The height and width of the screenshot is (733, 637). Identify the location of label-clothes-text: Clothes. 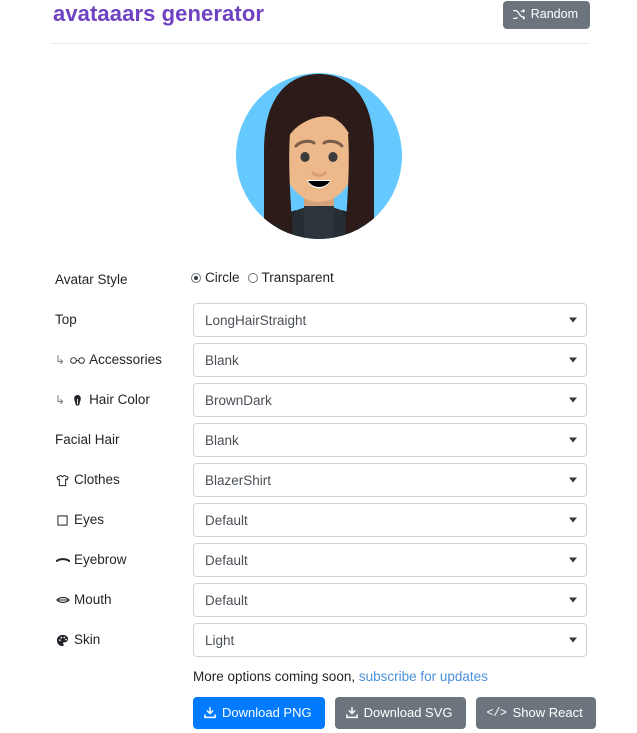
(97, 479).